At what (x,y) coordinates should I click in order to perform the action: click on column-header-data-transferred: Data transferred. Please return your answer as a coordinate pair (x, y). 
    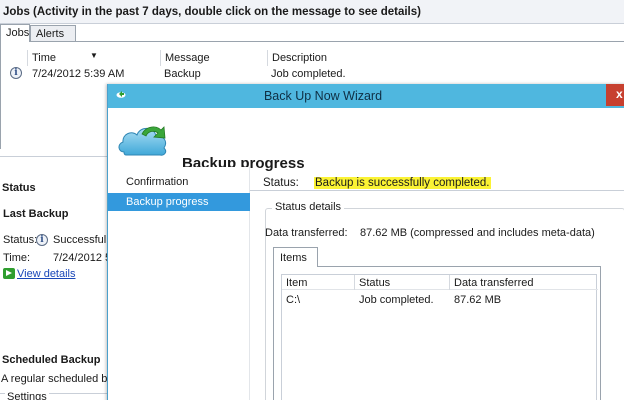
    Looking at the image, I should click on (524, 282).